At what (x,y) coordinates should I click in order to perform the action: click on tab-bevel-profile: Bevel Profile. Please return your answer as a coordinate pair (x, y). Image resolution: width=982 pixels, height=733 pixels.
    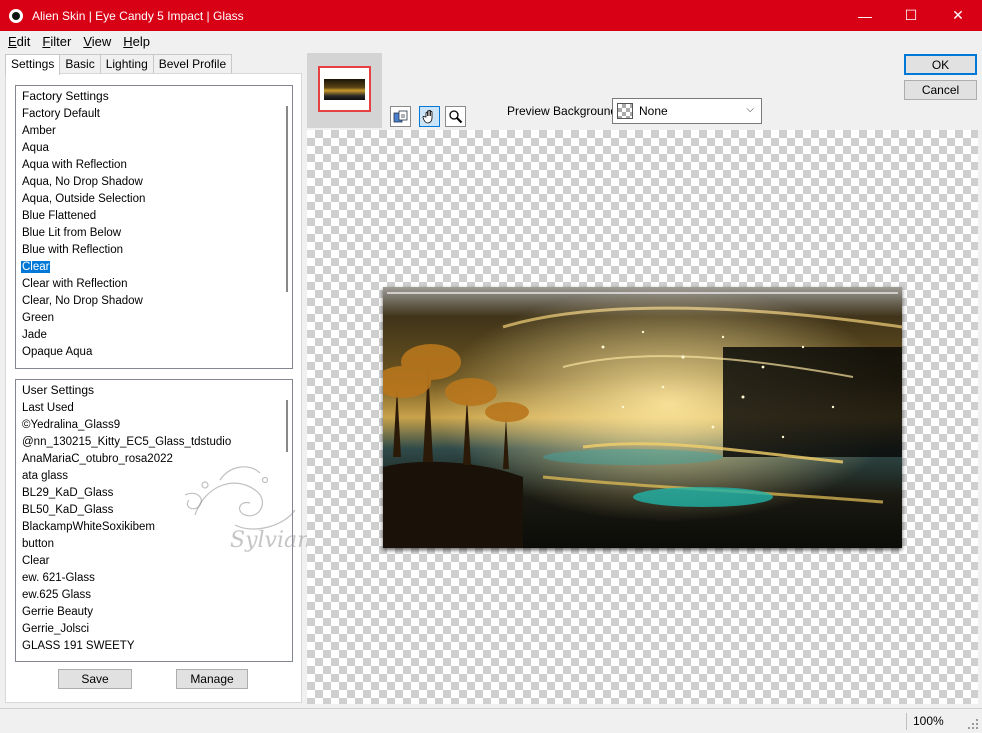
    Looking at the image, I should click on (192, 64).